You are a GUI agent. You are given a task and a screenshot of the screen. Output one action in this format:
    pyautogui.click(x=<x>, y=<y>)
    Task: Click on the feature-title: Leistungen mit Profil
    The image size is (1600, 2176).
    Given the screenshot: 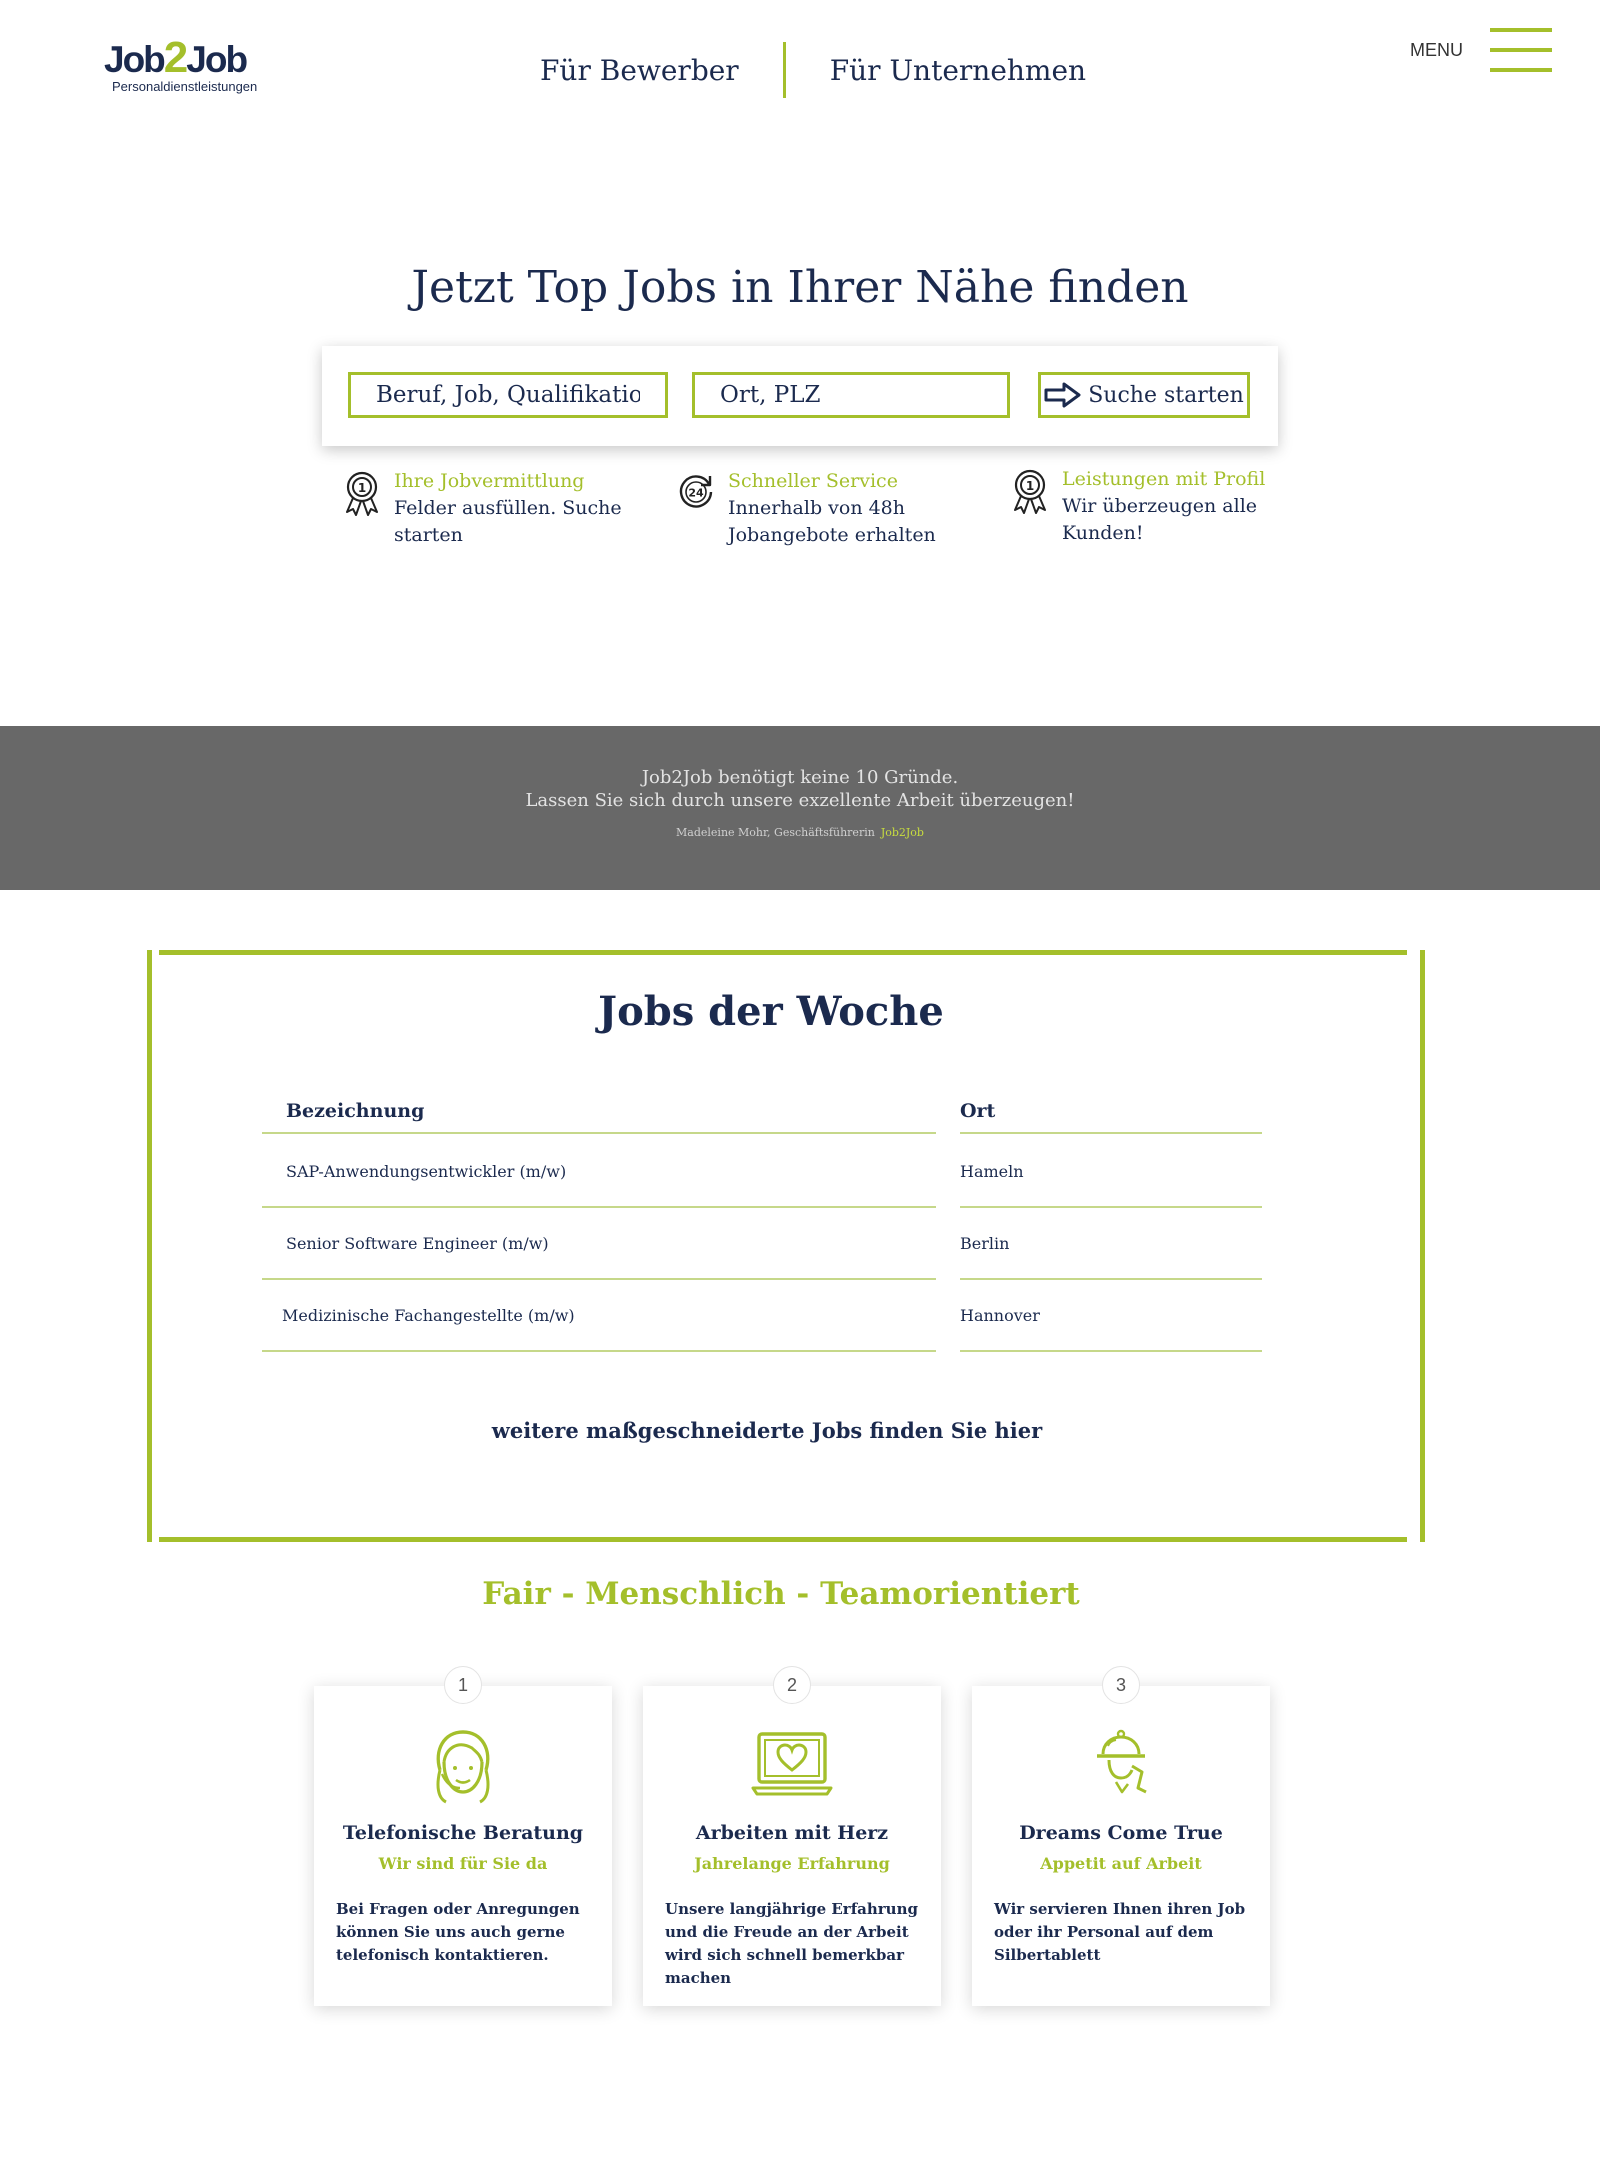 What is the action you would take?
    pyautogui.click(x=1164, y=479)
    